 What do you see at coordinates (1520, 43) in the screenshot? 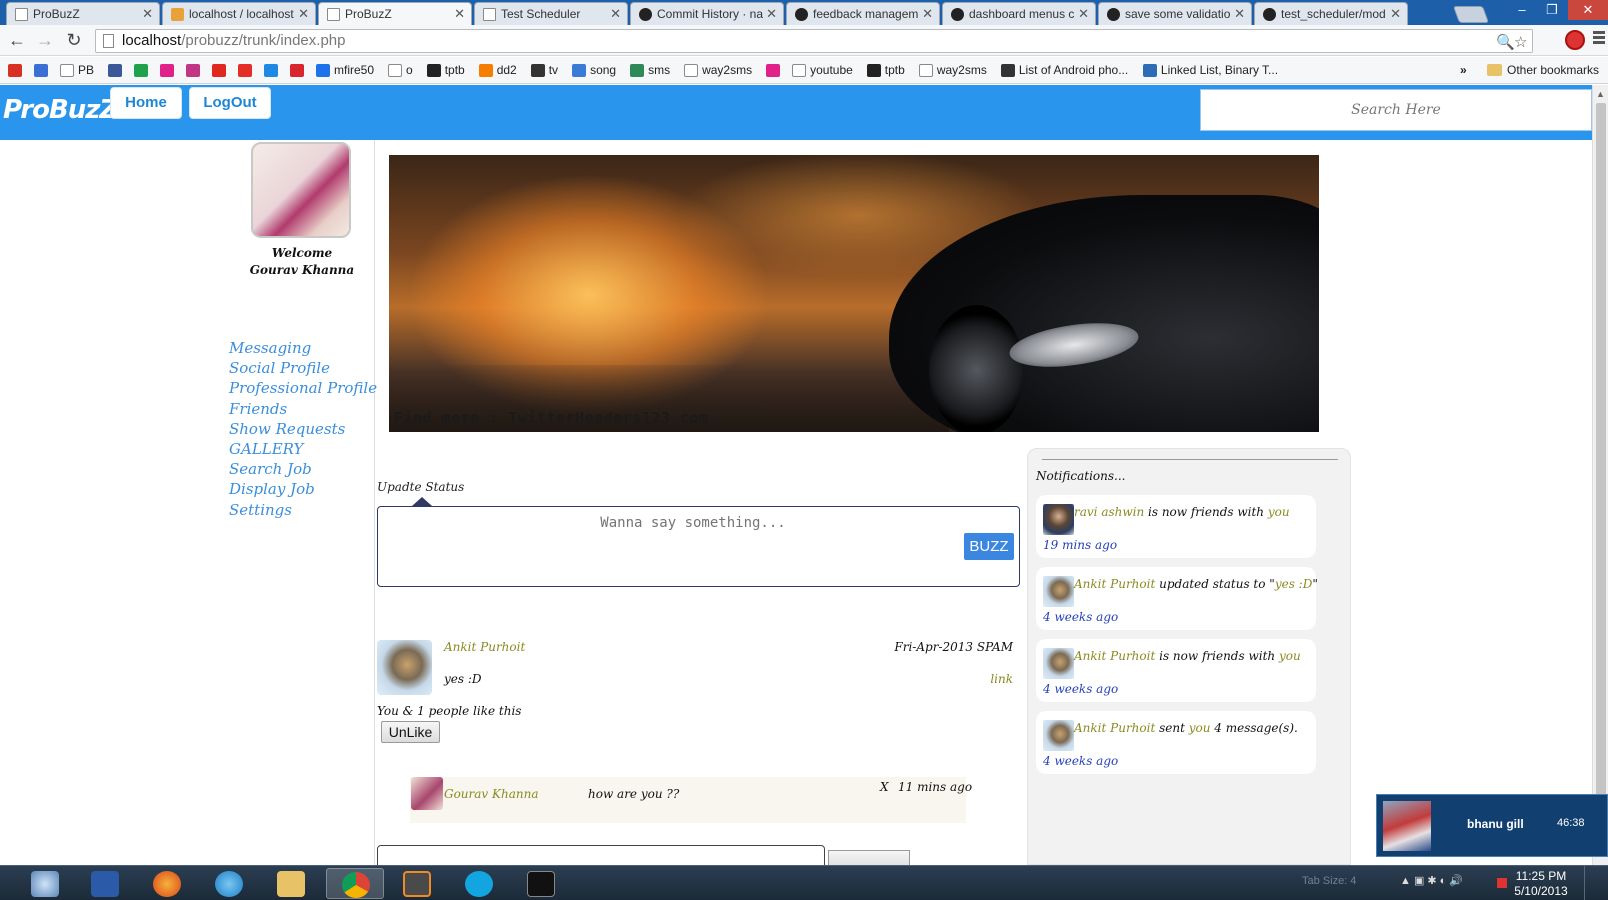
I see `star-icon: ☆` at bounding box center [1520, 43].